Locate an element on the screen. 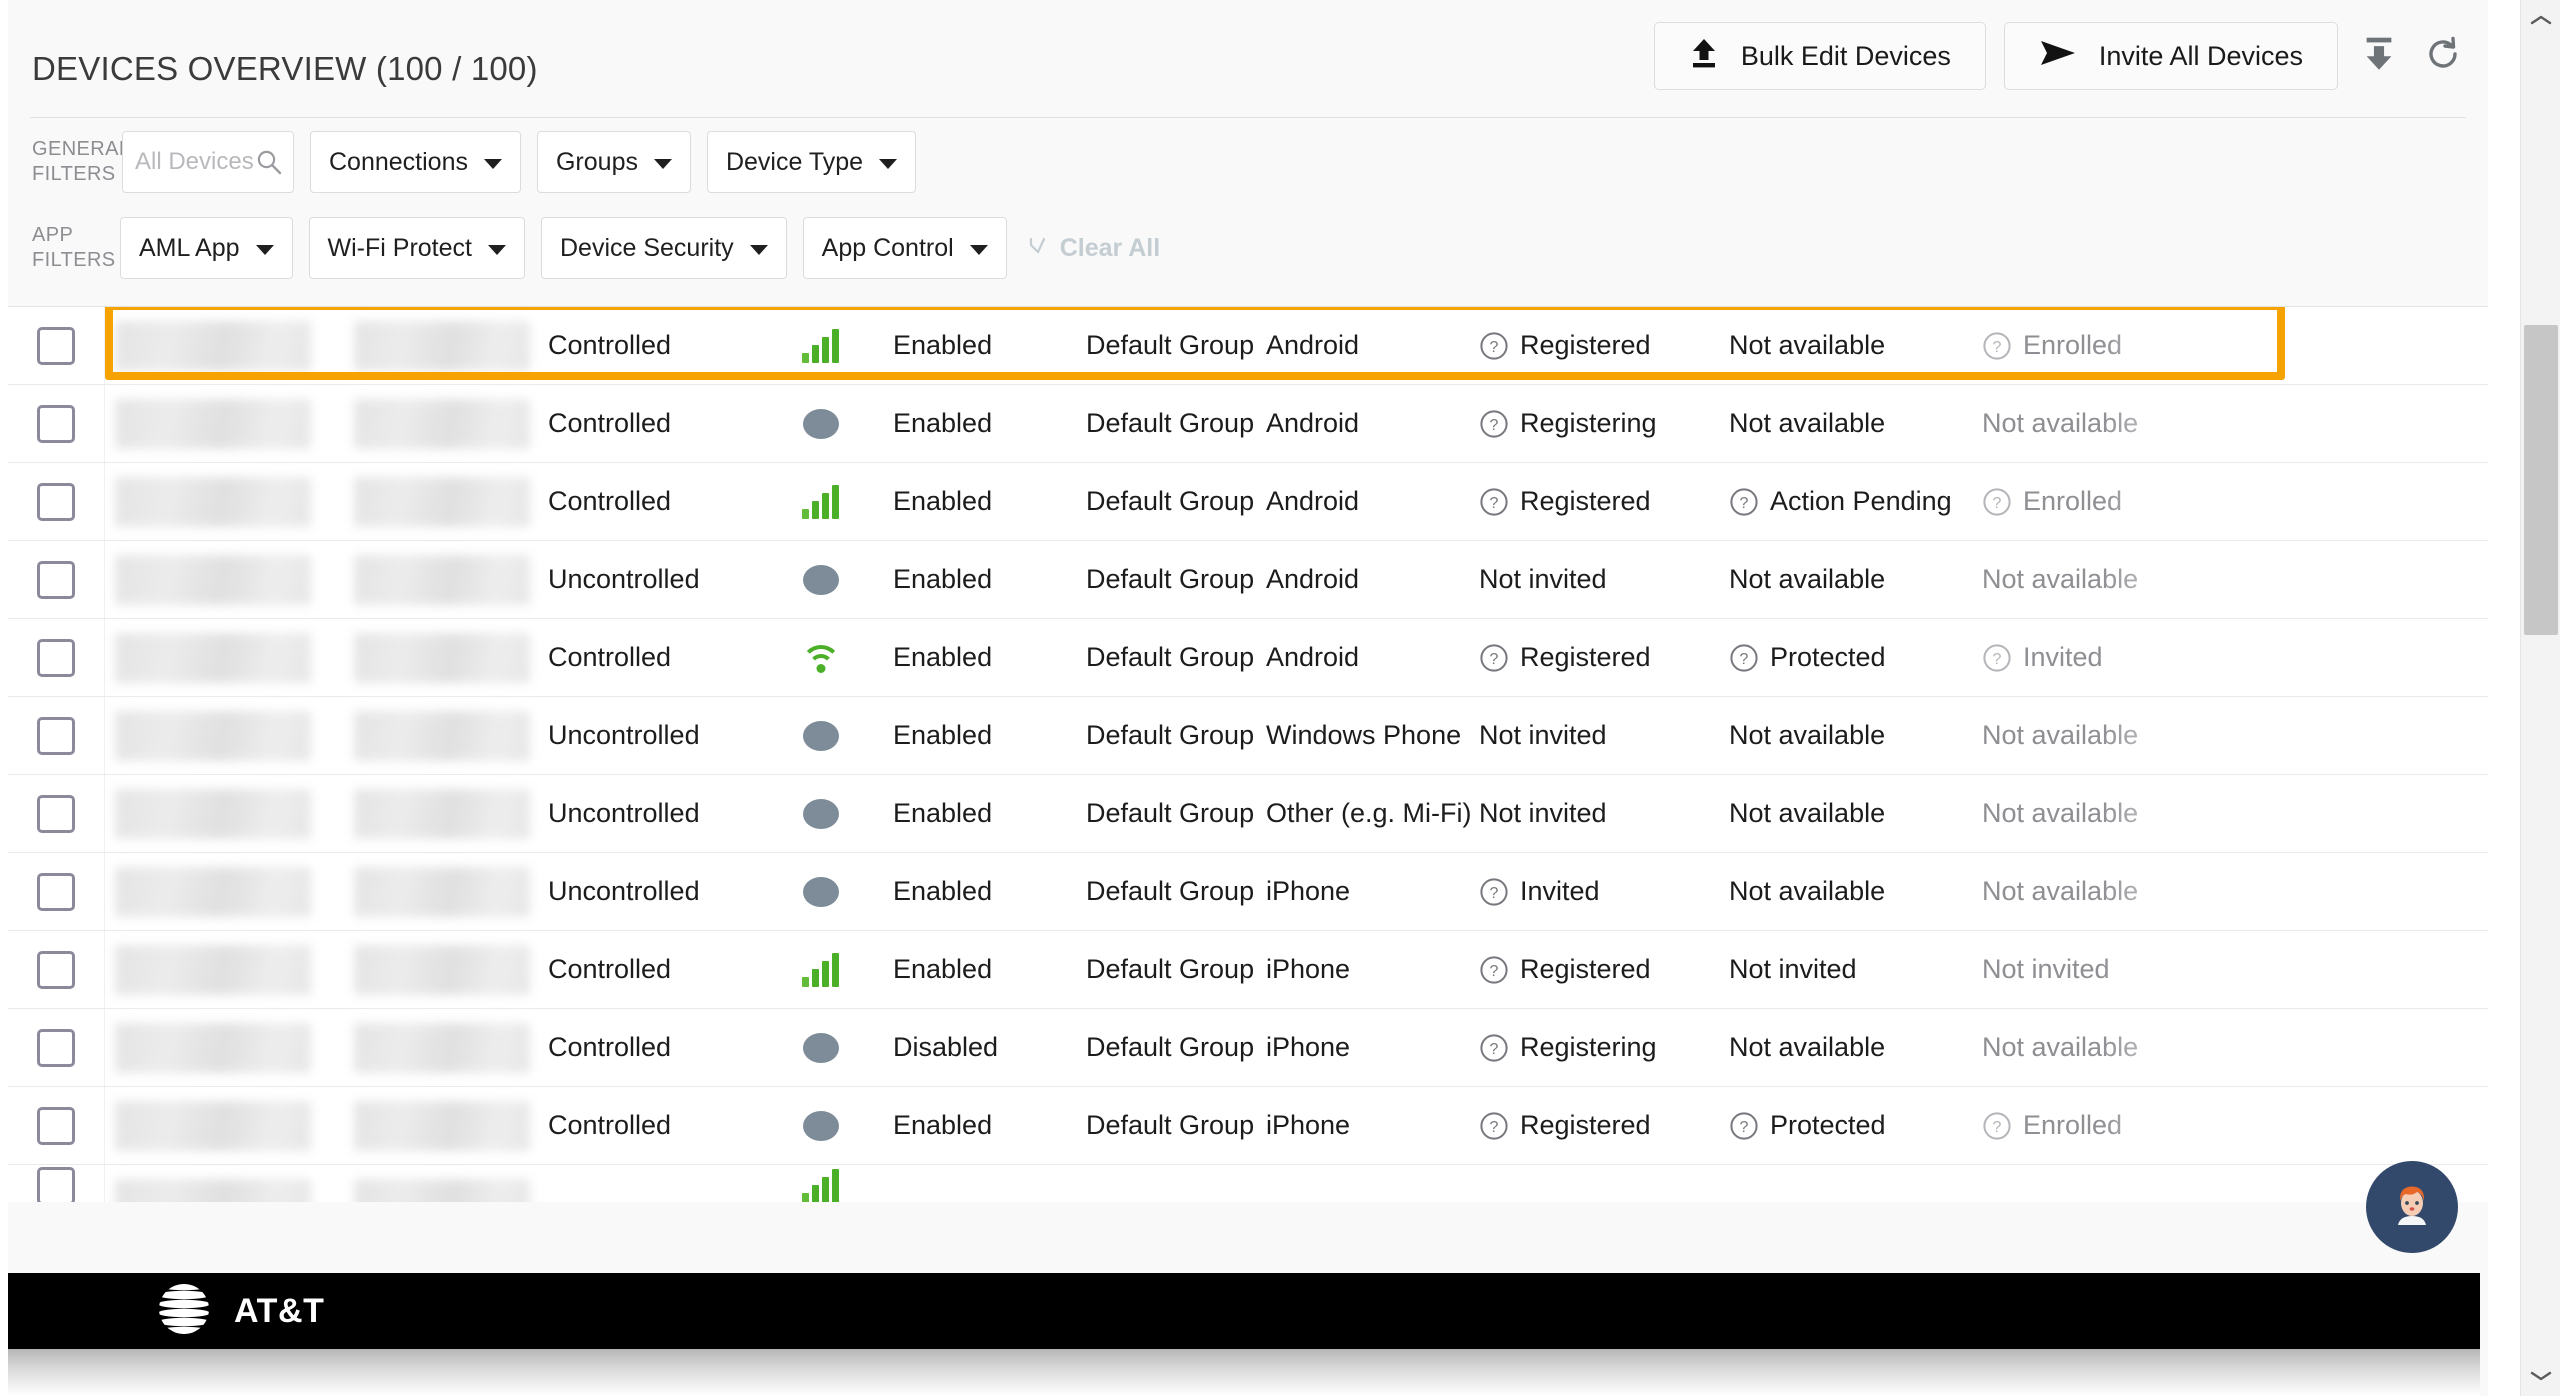 This screenshot has height=1396, width=2560. att-logo: AT&T is located at coordinates (240, 1311).